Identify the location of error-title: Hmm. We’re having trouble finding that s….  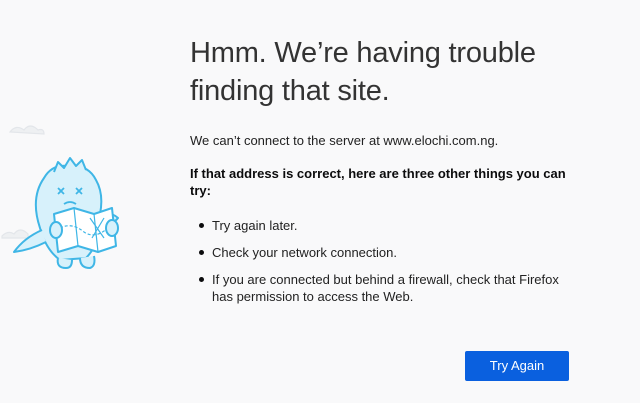
(390, 72).